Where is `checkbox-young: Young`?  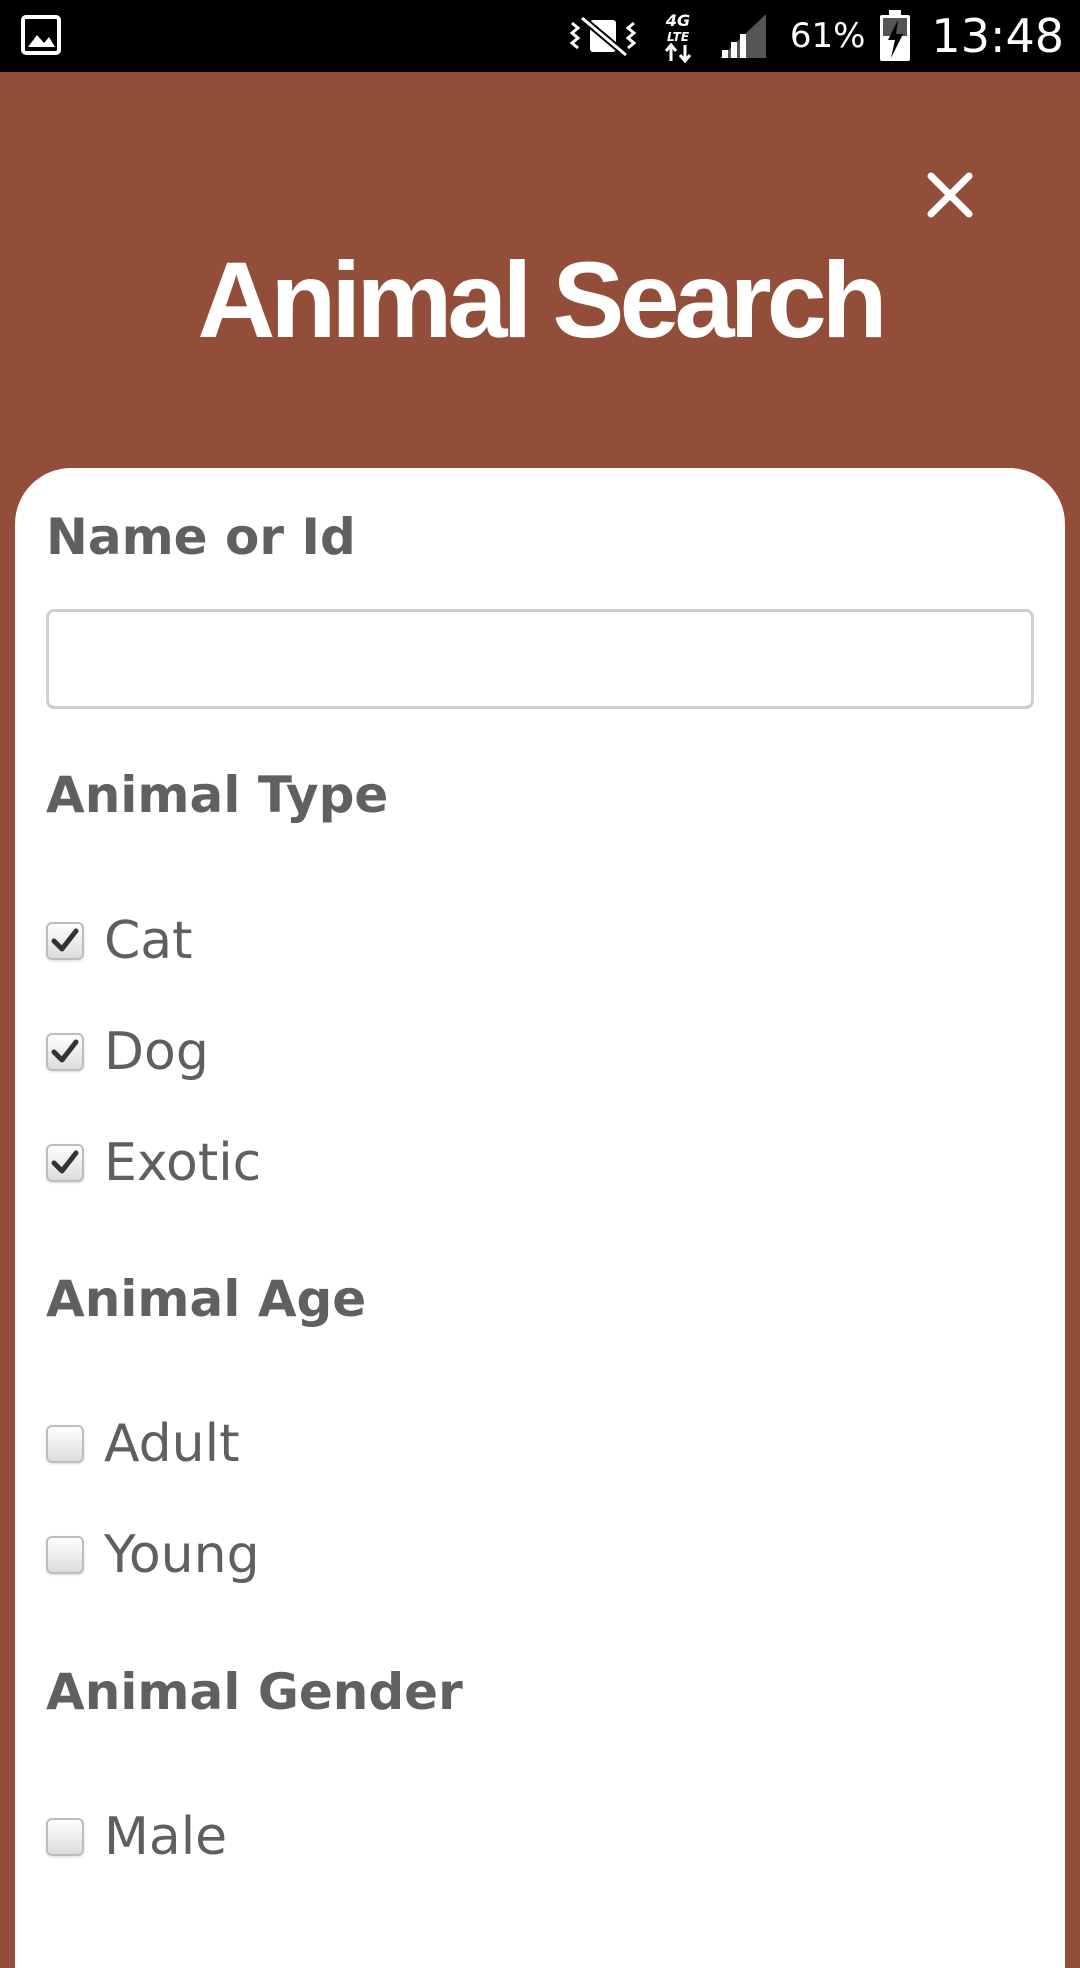
checkbox-young: Young is located at coordinates (153, 1555).